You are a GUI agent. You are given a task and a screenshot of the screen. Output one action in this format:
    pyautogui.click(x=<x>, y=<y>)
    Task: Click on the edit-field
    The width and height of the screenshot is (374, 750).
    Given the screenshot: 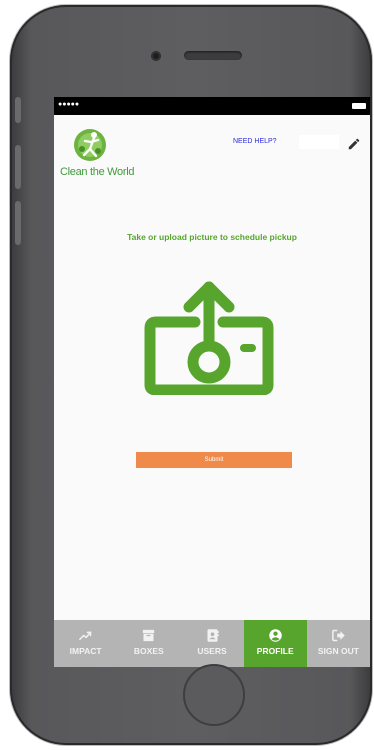 What is the action you would take?
    pyautogui.click(x=319, y=142)
    